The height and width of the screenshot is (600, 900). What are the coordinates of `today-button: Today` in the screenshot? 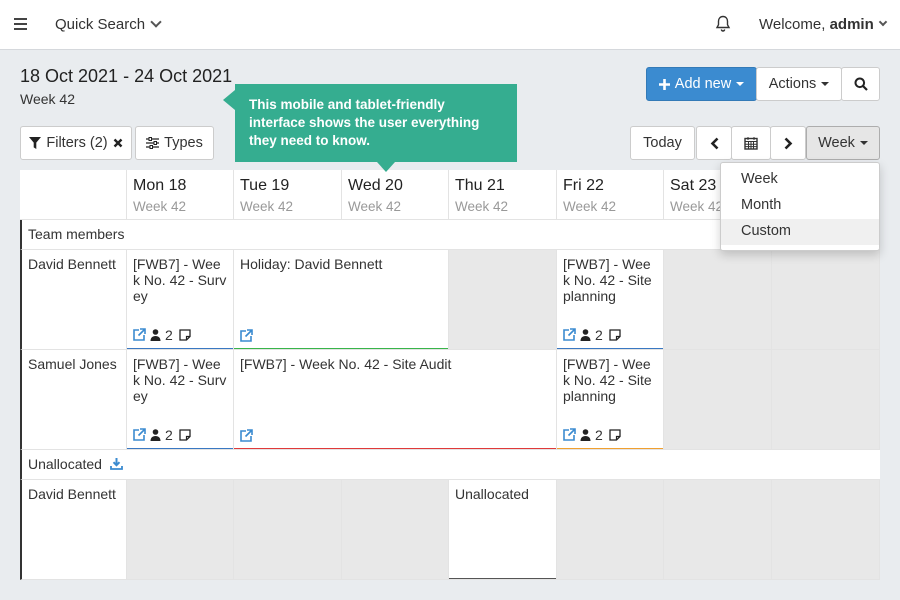 It's located at (662, 143).